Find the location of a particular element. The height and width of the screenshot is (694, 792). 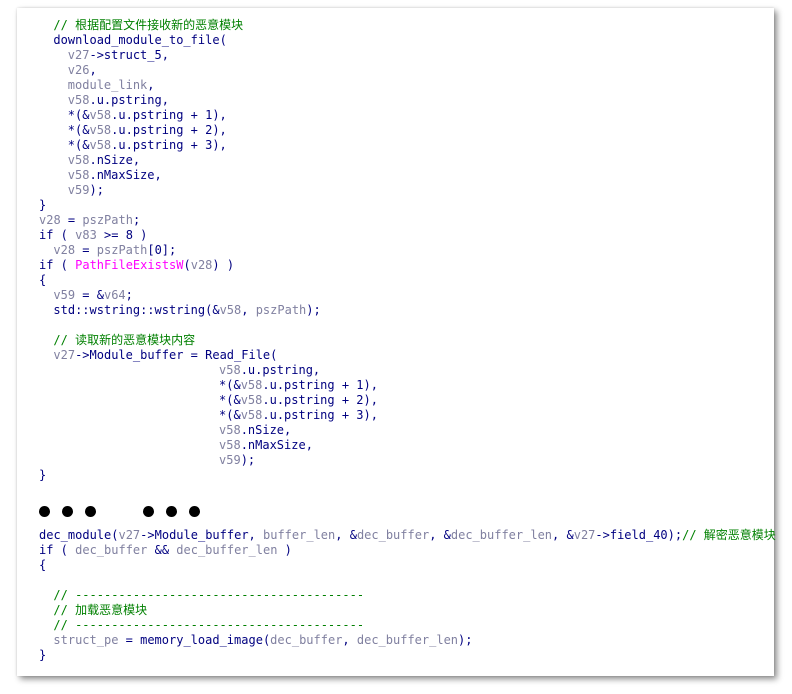

code-line: v28 = pszPath[0]; is located at coordinates (114, 250).